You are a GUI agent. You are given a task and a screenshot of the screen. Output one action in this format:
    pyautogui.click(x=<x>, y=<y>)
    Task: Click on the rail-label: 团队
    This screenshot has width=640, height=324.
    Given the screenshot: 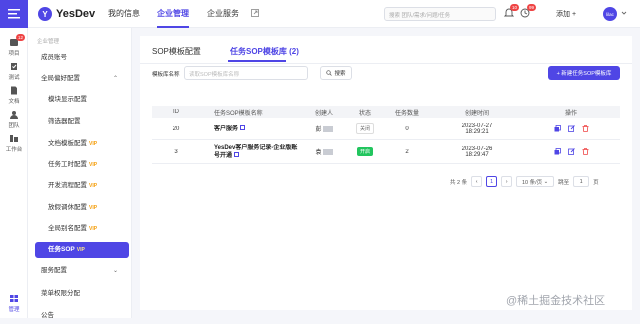 What is the action you would take?
    pyautogui.click(x=14, y=126)
    